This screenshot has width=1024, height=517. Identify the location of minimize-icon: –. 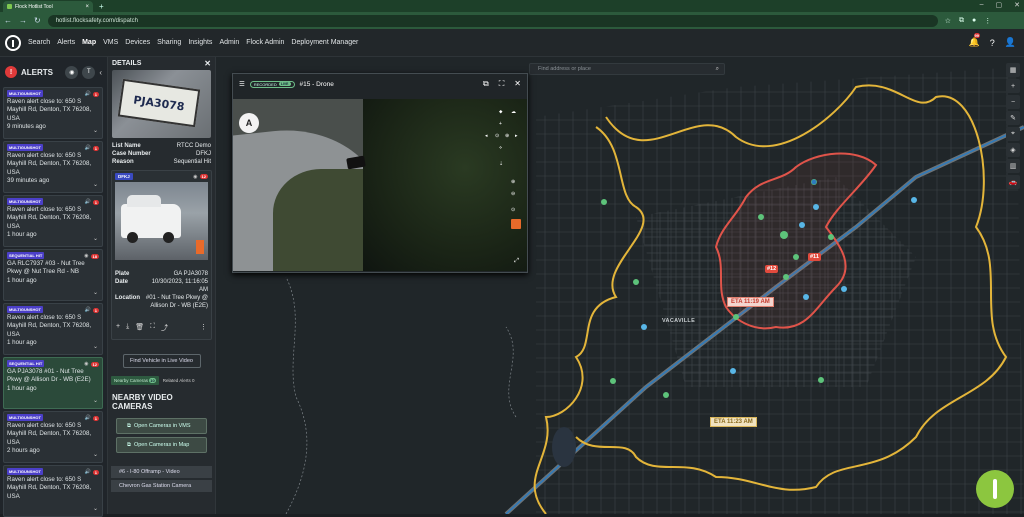
(982, 5).